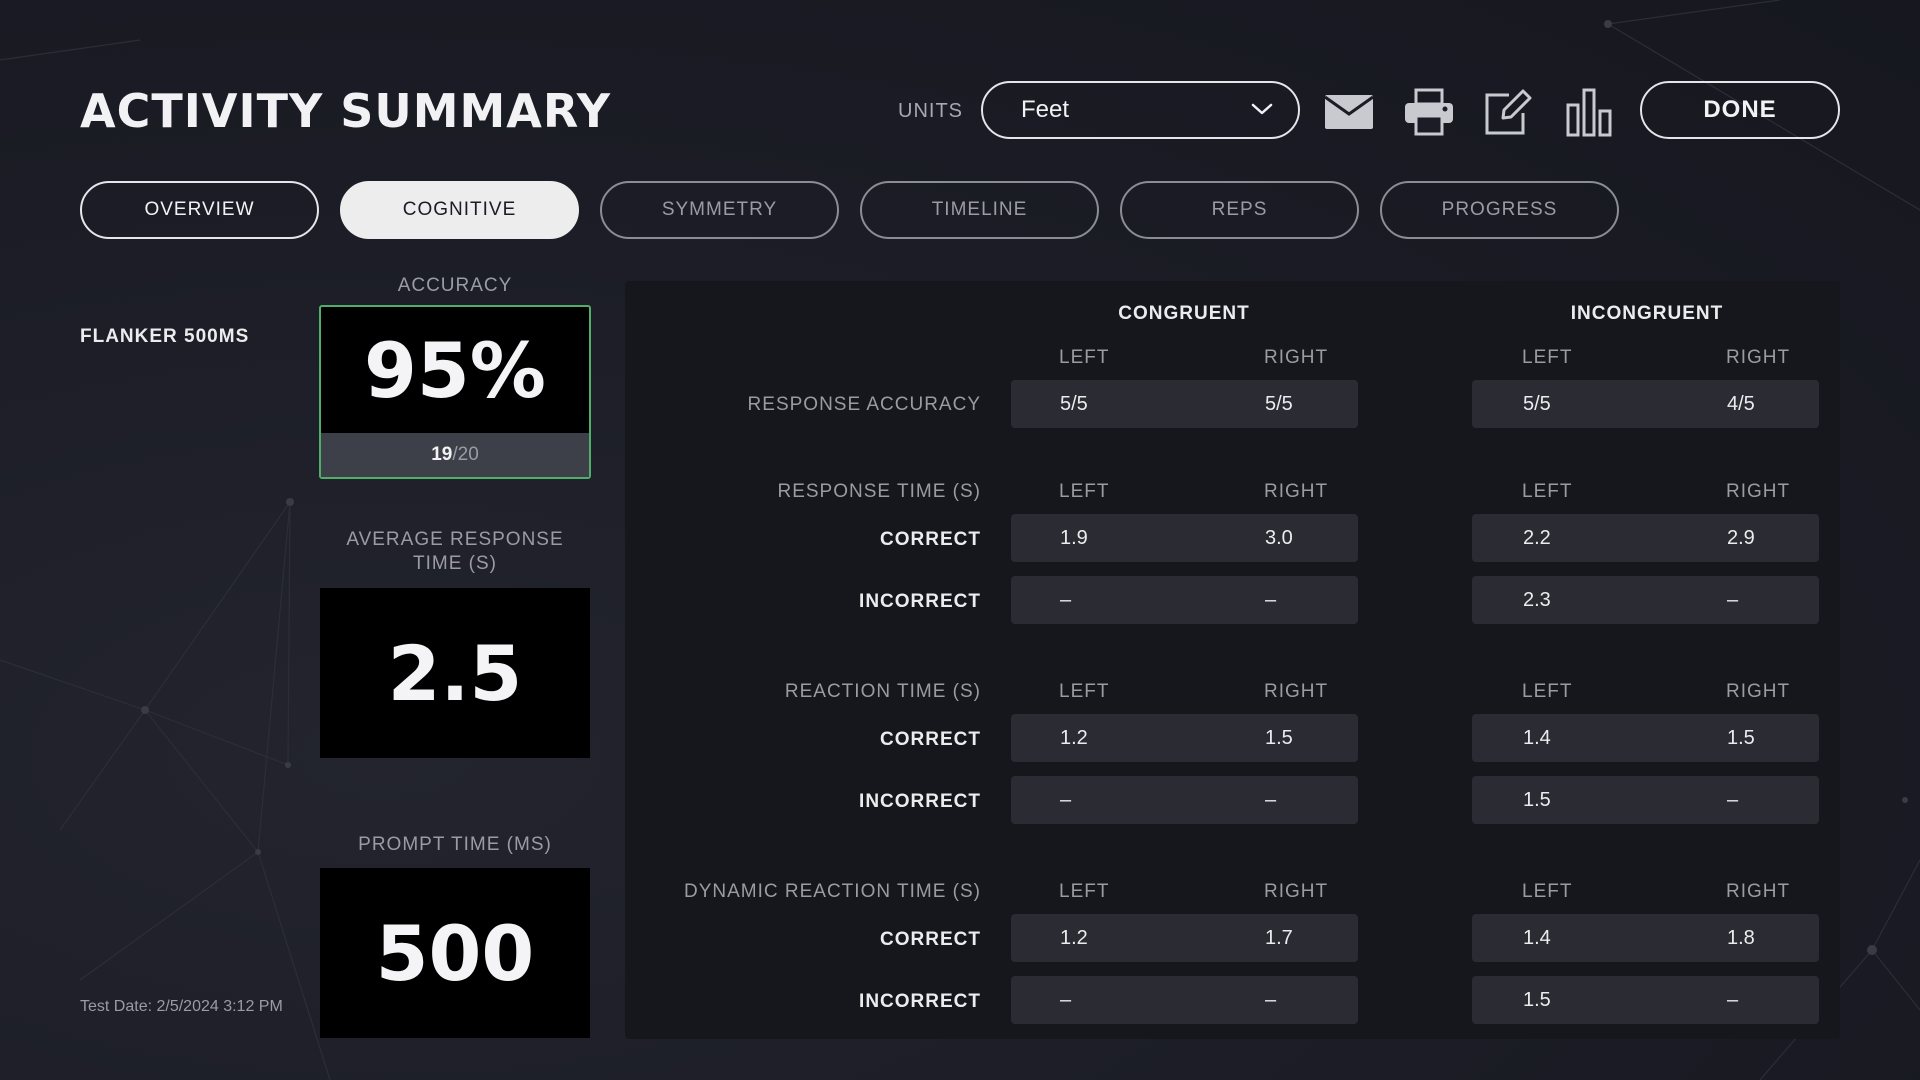  Describe the element at coordinates (1349, 112) in the screenshot. I see `mail-icon` at that location.